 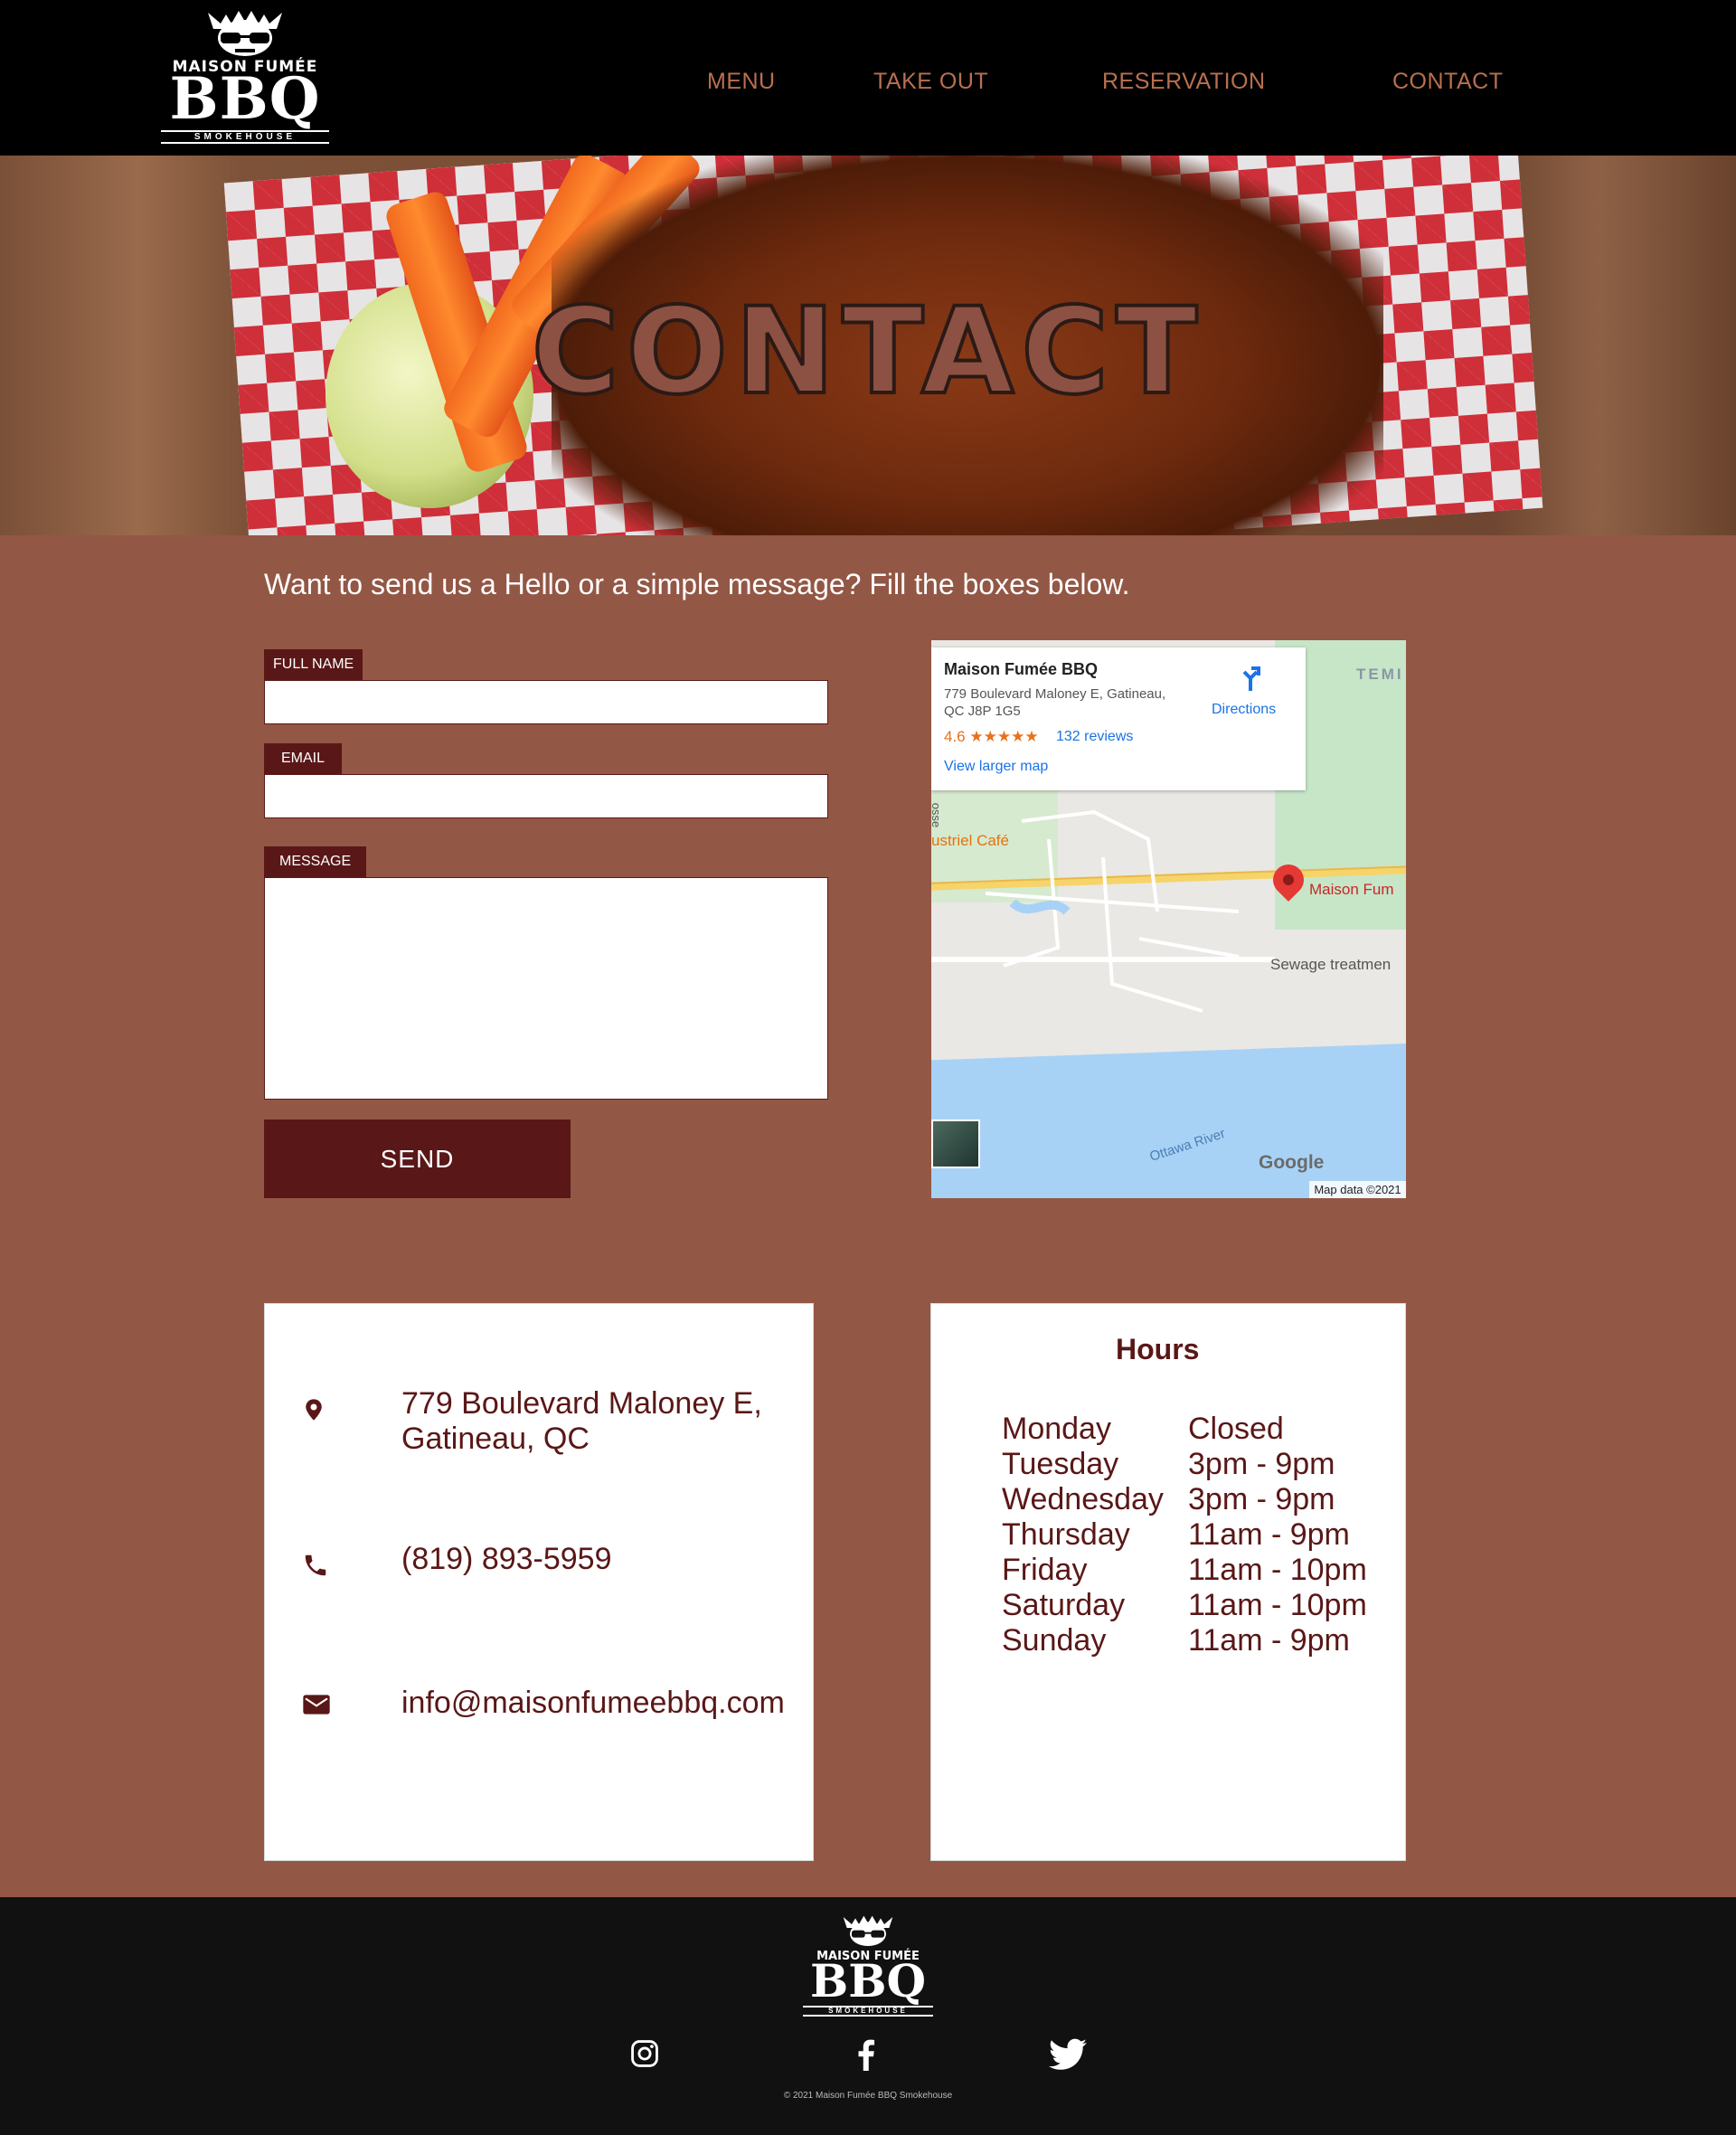 I want to click on map-label-cafe: ustriel Café, so click(x=970, y=840).